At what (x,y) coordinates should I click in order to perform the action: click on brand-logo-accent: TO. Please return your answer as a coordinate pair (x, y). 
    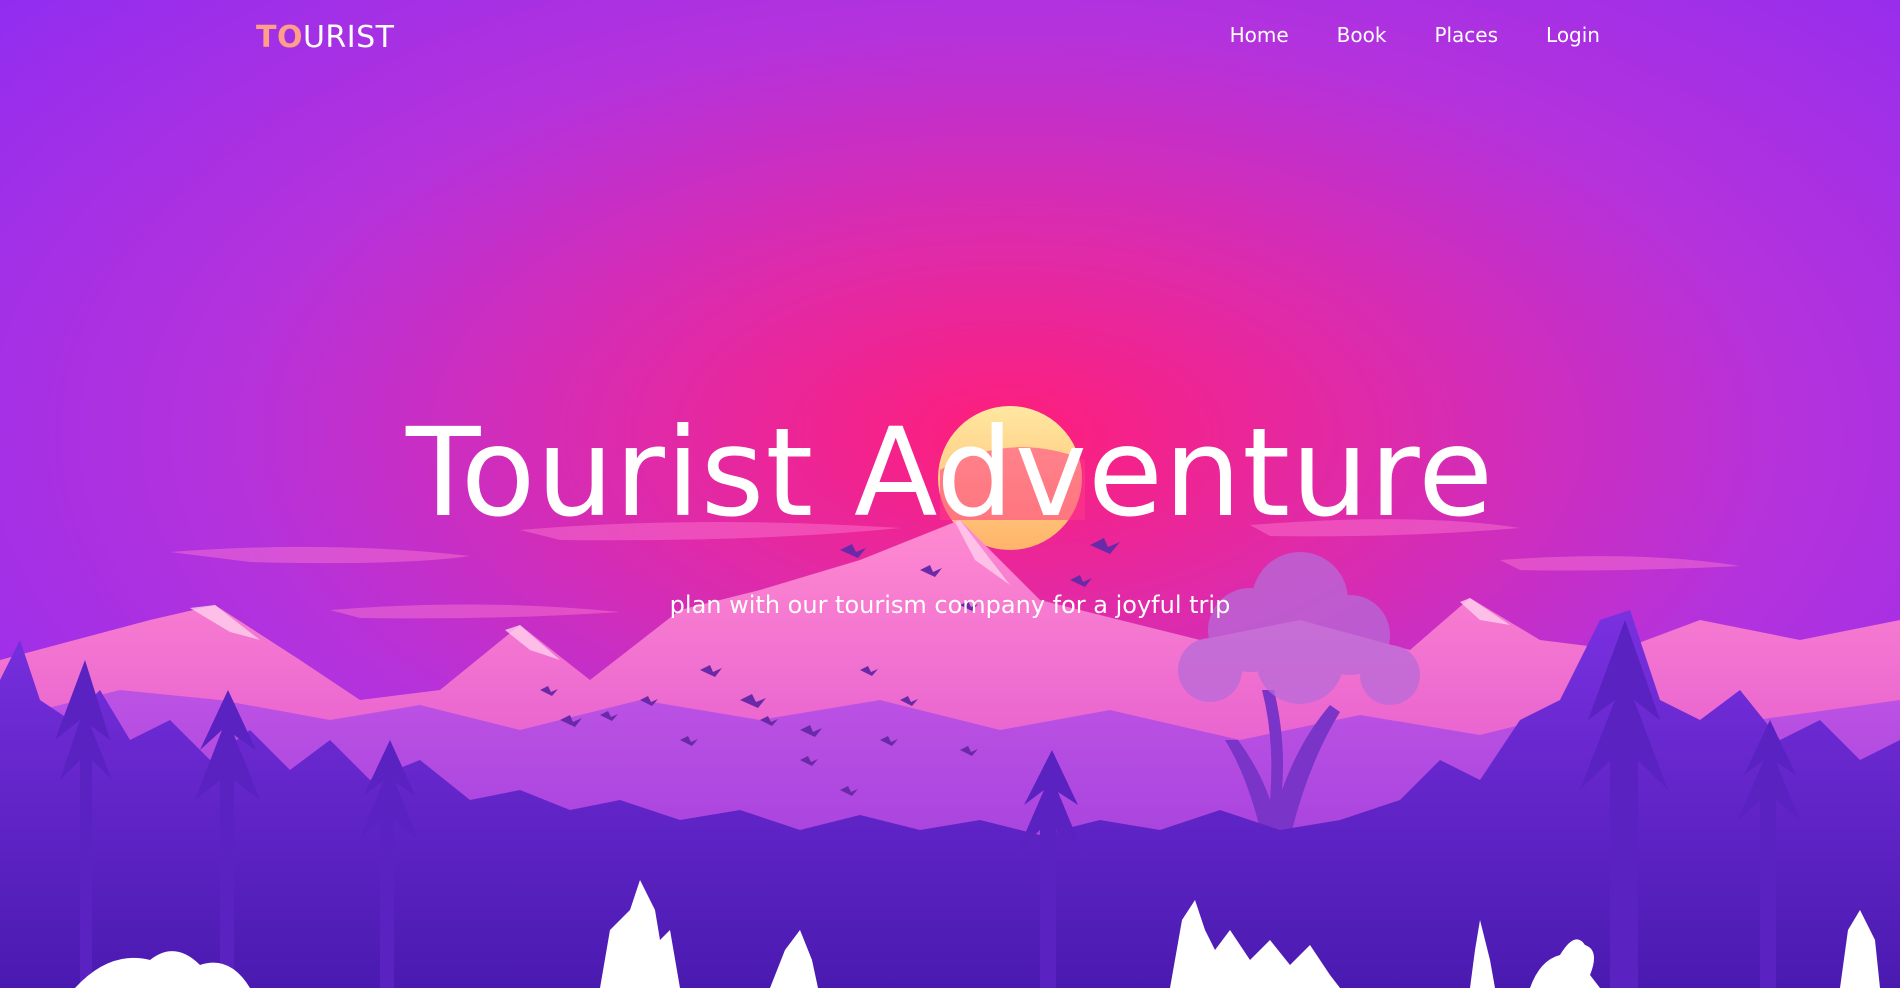
    Looking at the image, I should click on (279, 37).